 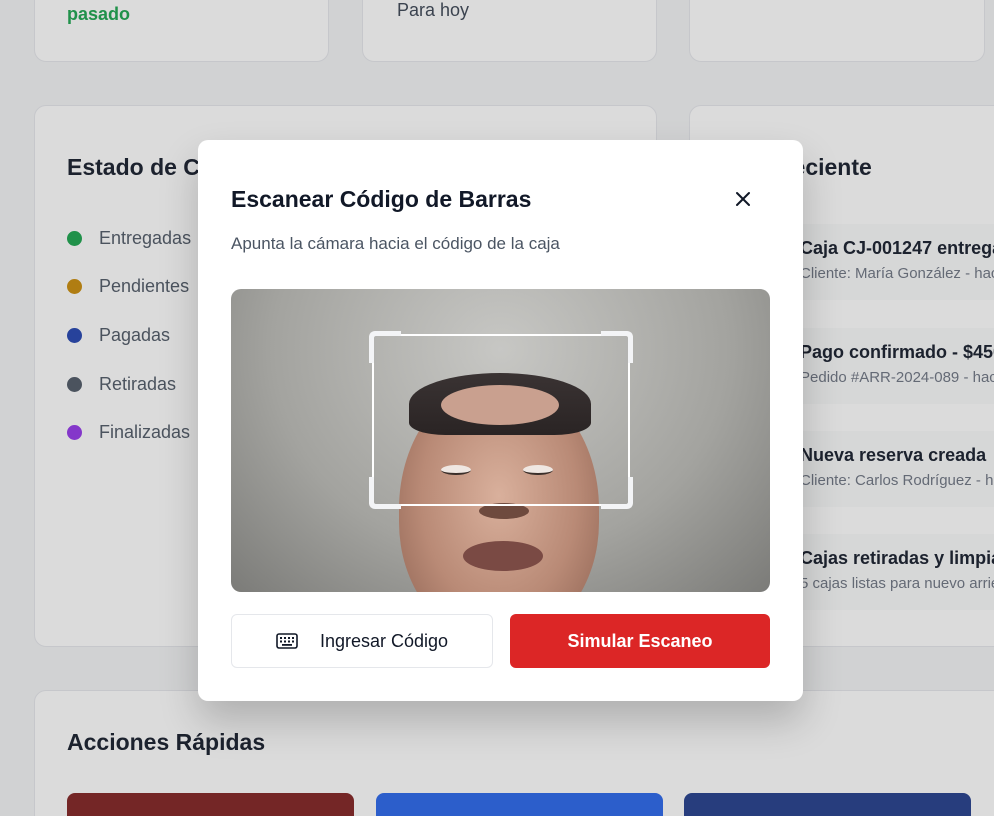 I want to click on enter-code-button: Ingresar Código, so click(x=362, y=641).